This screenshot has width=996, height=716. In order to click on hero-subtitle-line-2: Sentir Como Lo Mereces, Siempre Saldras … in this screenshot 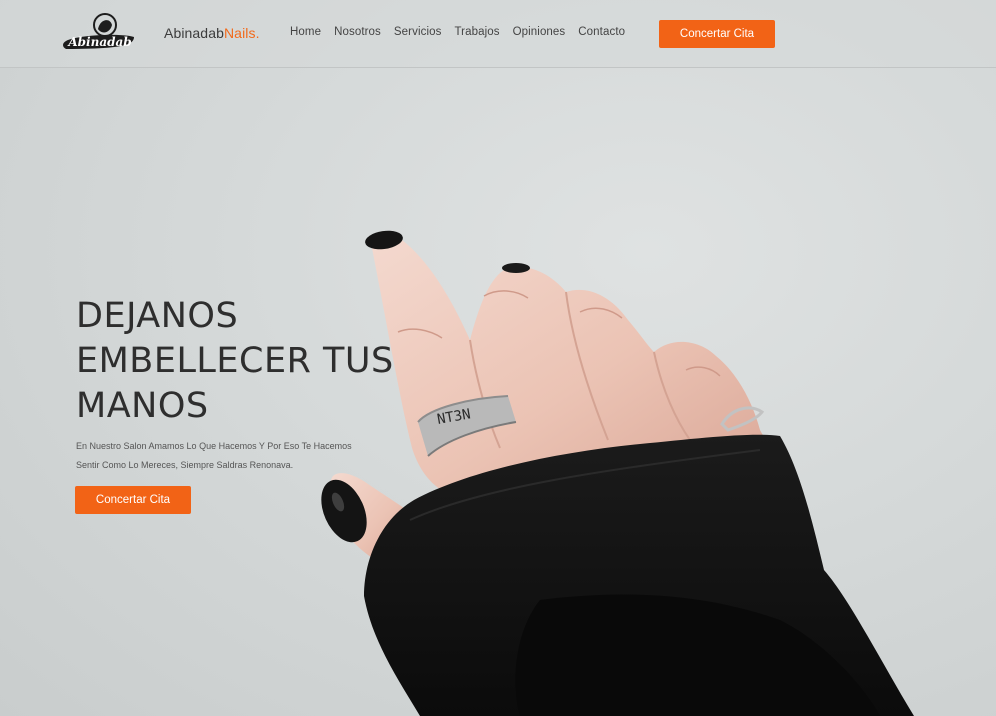, I will do `click(185, 465)`.